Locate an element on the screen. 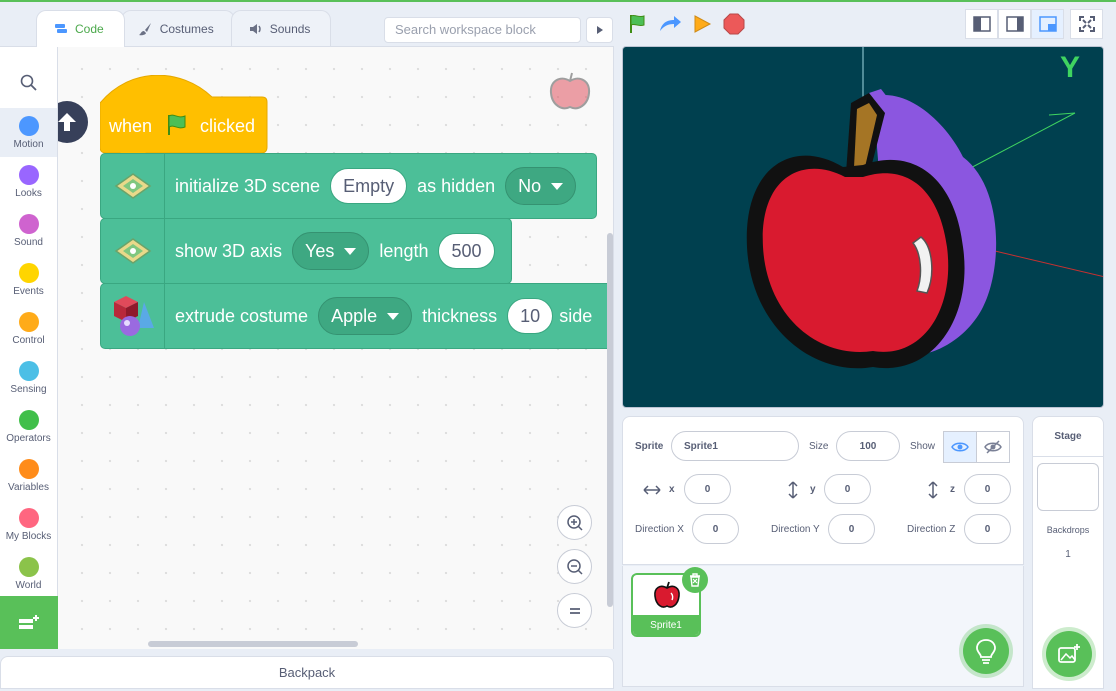 This screenshot has width=1116, height=691. motion-dot-icon is located at coordinates (28, 125).